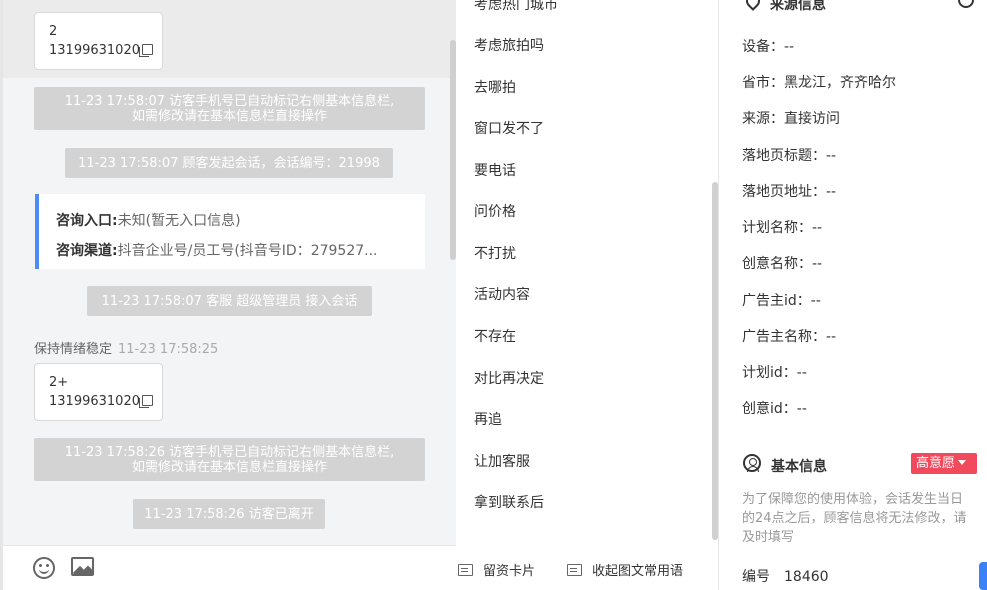 The height and width of the screenshot is (590, 987). What do you see at coordinates (44, 568) in the screenshot?
I see `emoji-icon` at bounding box center [44, 568].